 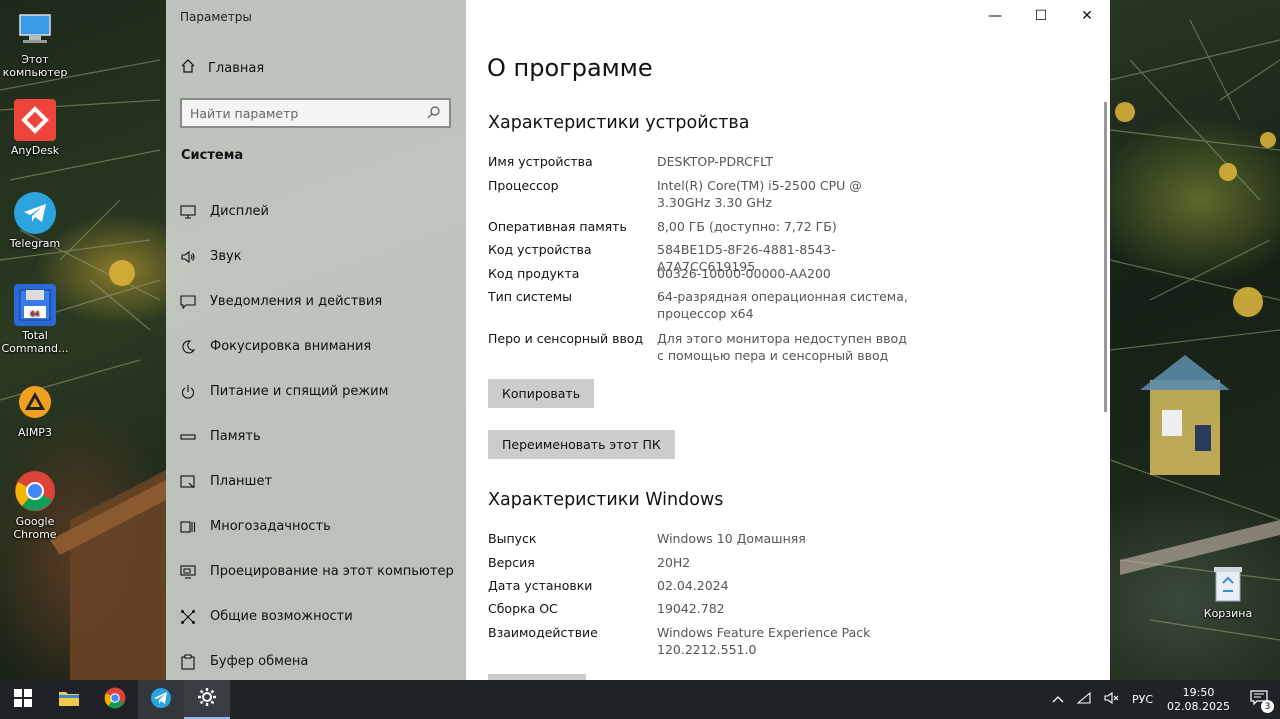 I want to click on sidebar-item-multitasking: Многозадачность, so click(x=317, y=526).